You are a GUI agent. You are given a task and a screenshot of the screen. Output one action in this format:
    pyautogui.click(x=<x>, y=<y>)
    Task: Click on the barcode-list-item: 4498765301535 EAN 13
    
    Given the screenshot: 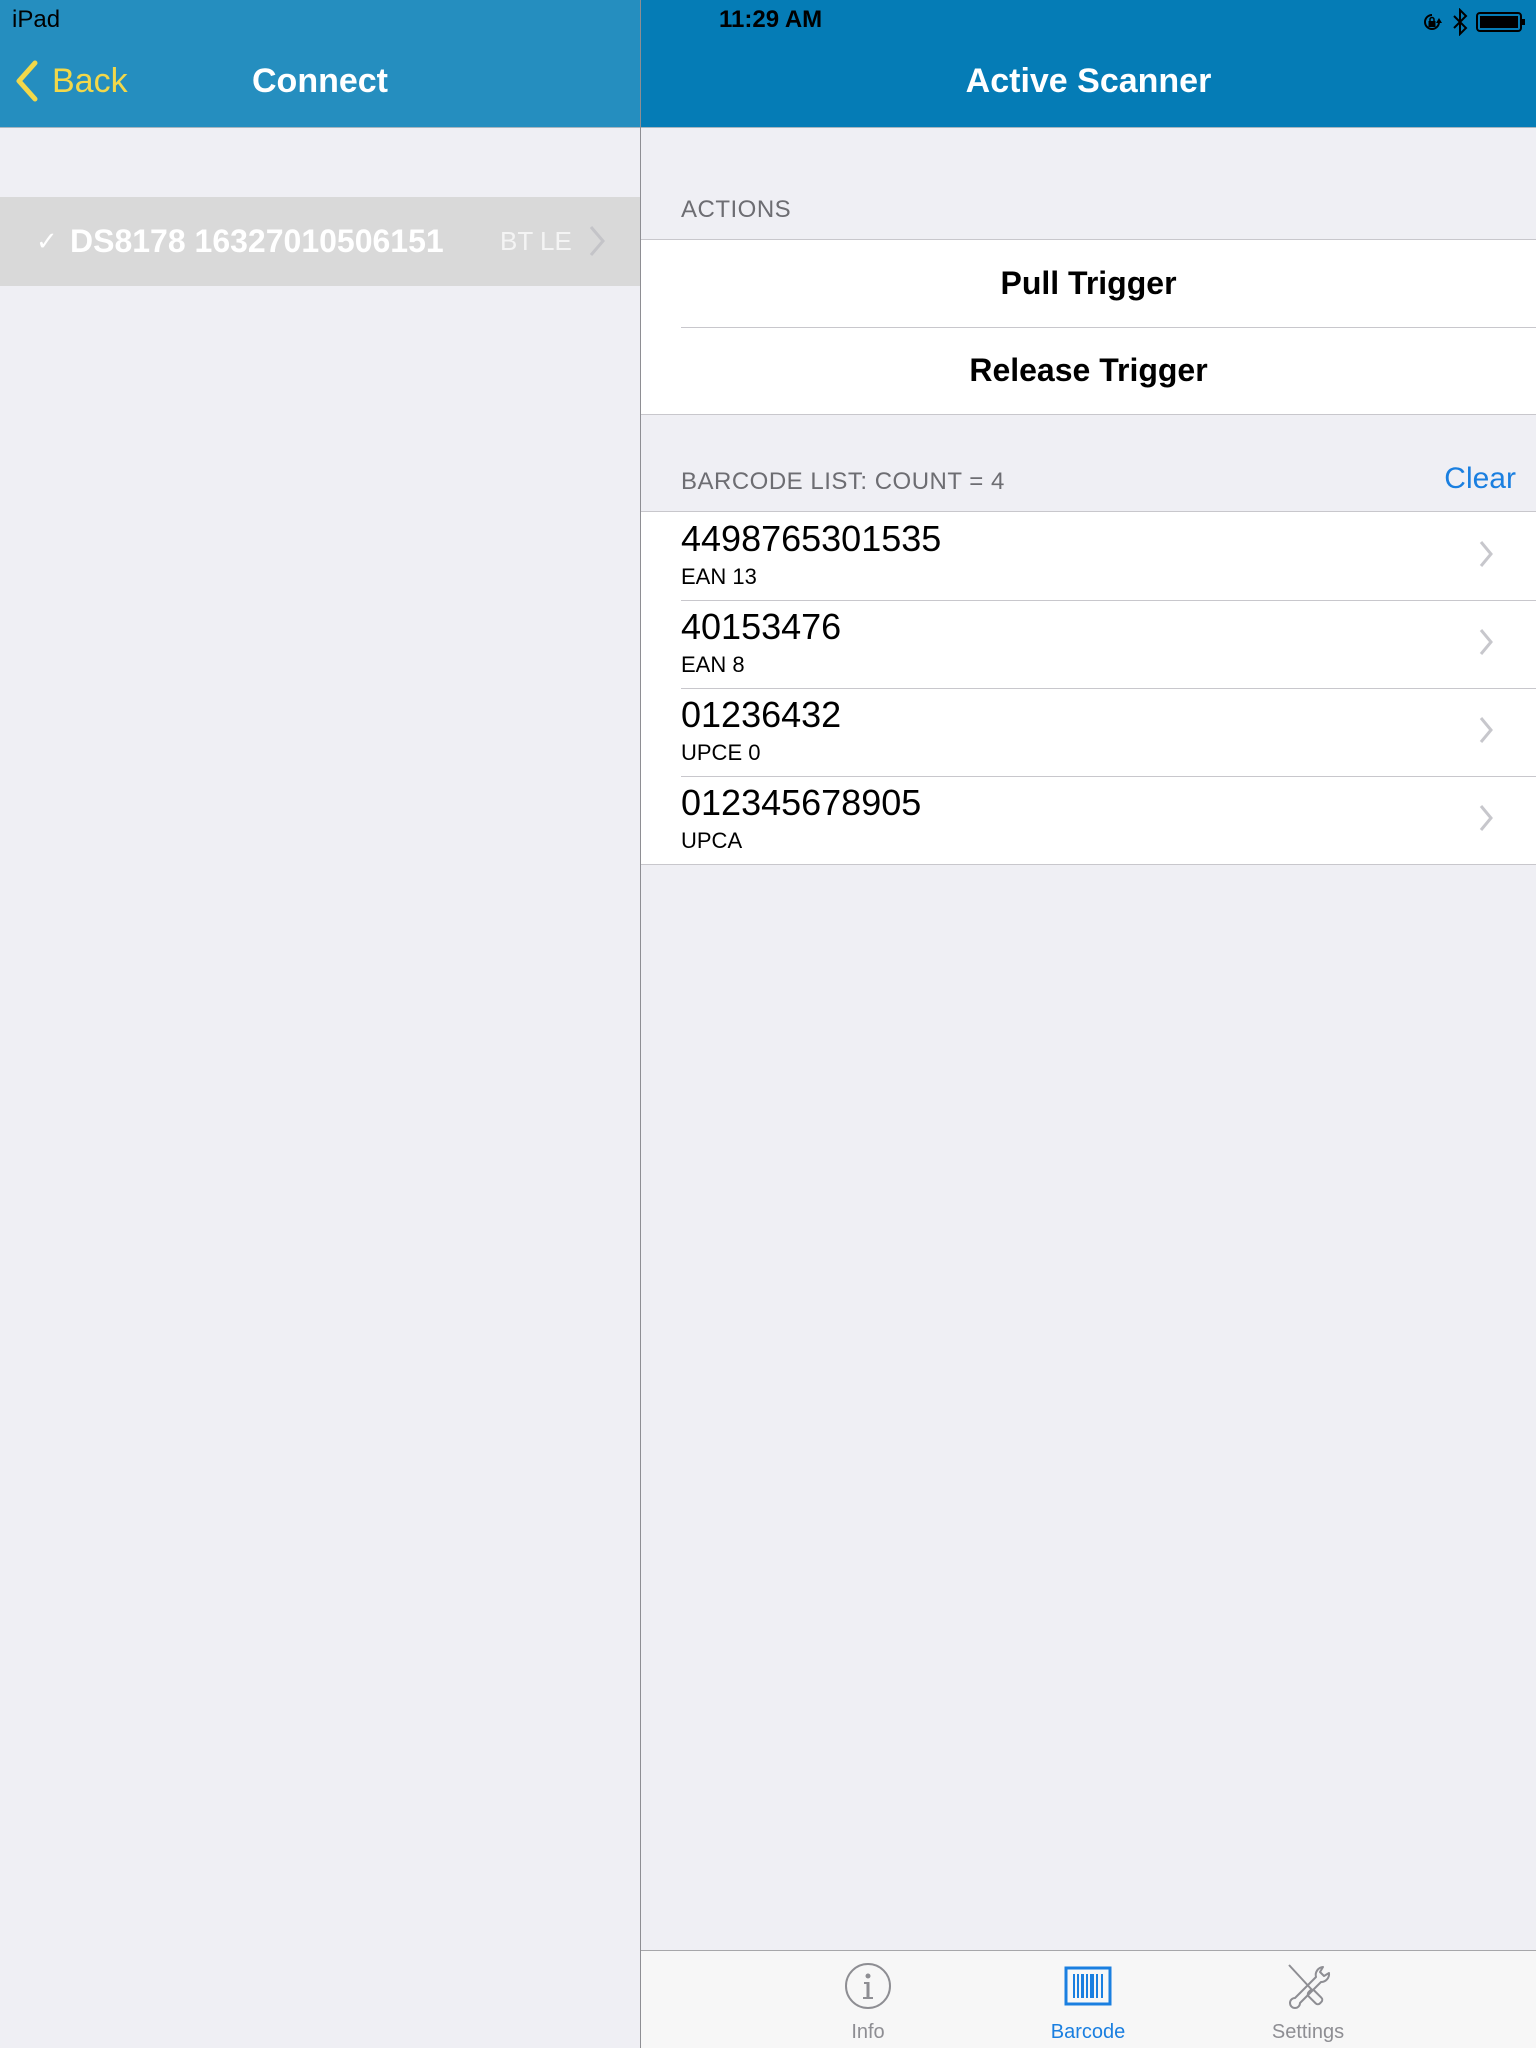 What is the action you would take?
    pyautogui.click(x=1088, y=556)
    